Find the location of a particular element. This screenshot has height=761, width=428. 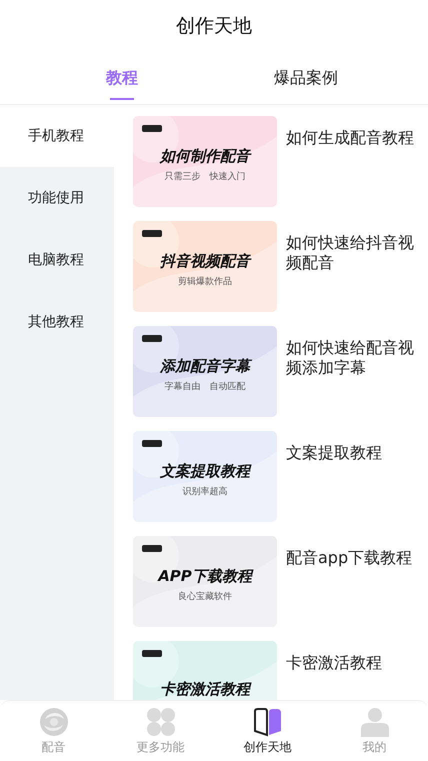

grid-icon is located at coordinates (161, 721).